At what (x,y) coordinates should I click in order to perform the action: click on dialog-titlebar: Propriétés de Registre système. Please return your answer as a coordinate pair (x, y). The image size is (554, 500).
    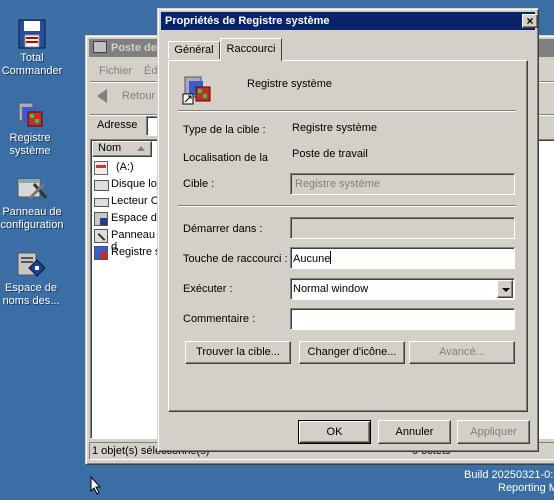
    Looking at the image, I should click on (348, 21).